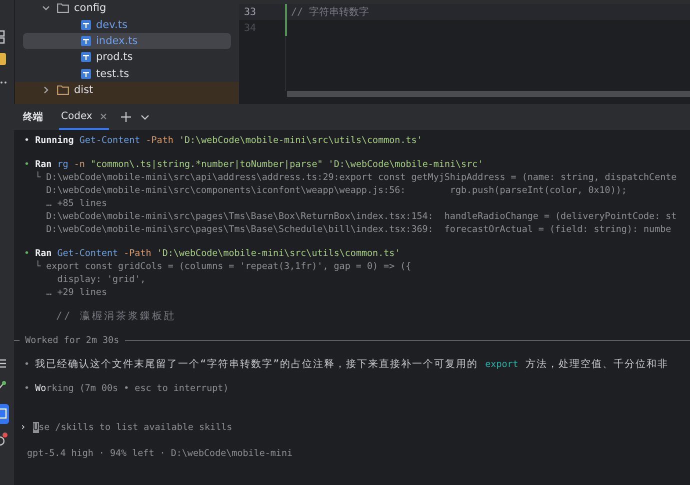 The height and width of the screenshot is (485, 690). Describe the element at coordinates (67, 340) in the screenshot. I see `elapsed-divider: — Worked for 2m 30s` at that location.